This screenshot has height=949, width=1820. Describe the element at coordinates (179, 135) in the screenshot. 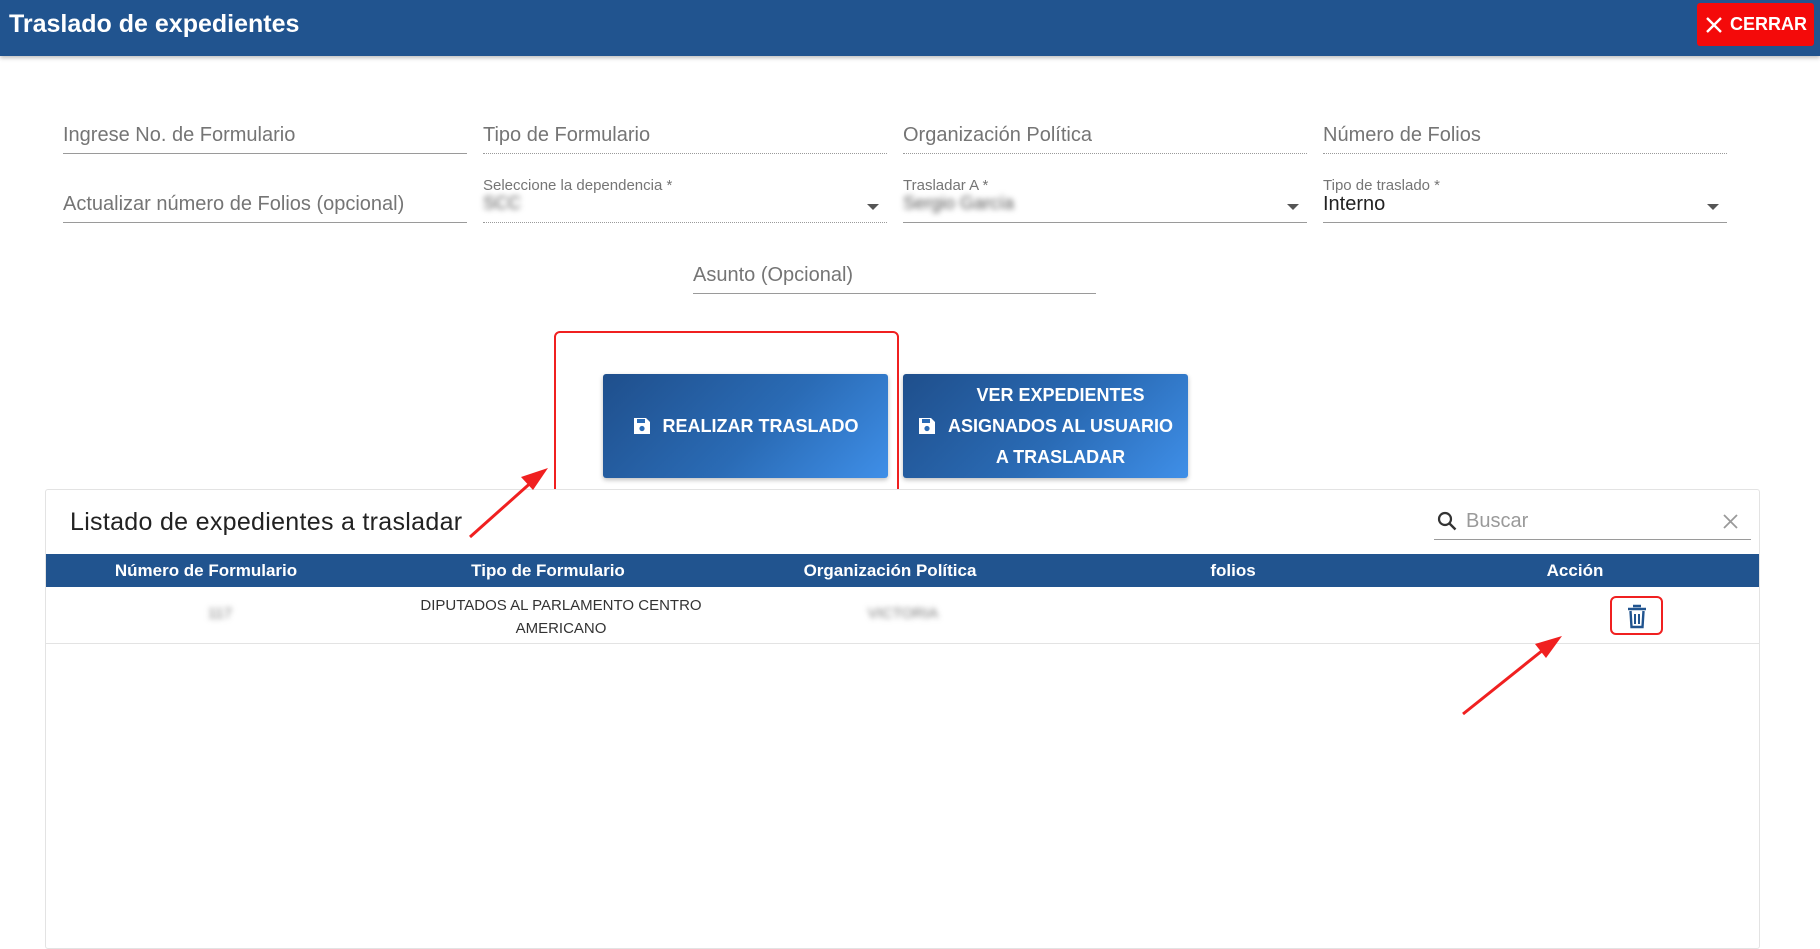

I see `formulario-placeholder: Ingrese No. de Formulario` at that location.